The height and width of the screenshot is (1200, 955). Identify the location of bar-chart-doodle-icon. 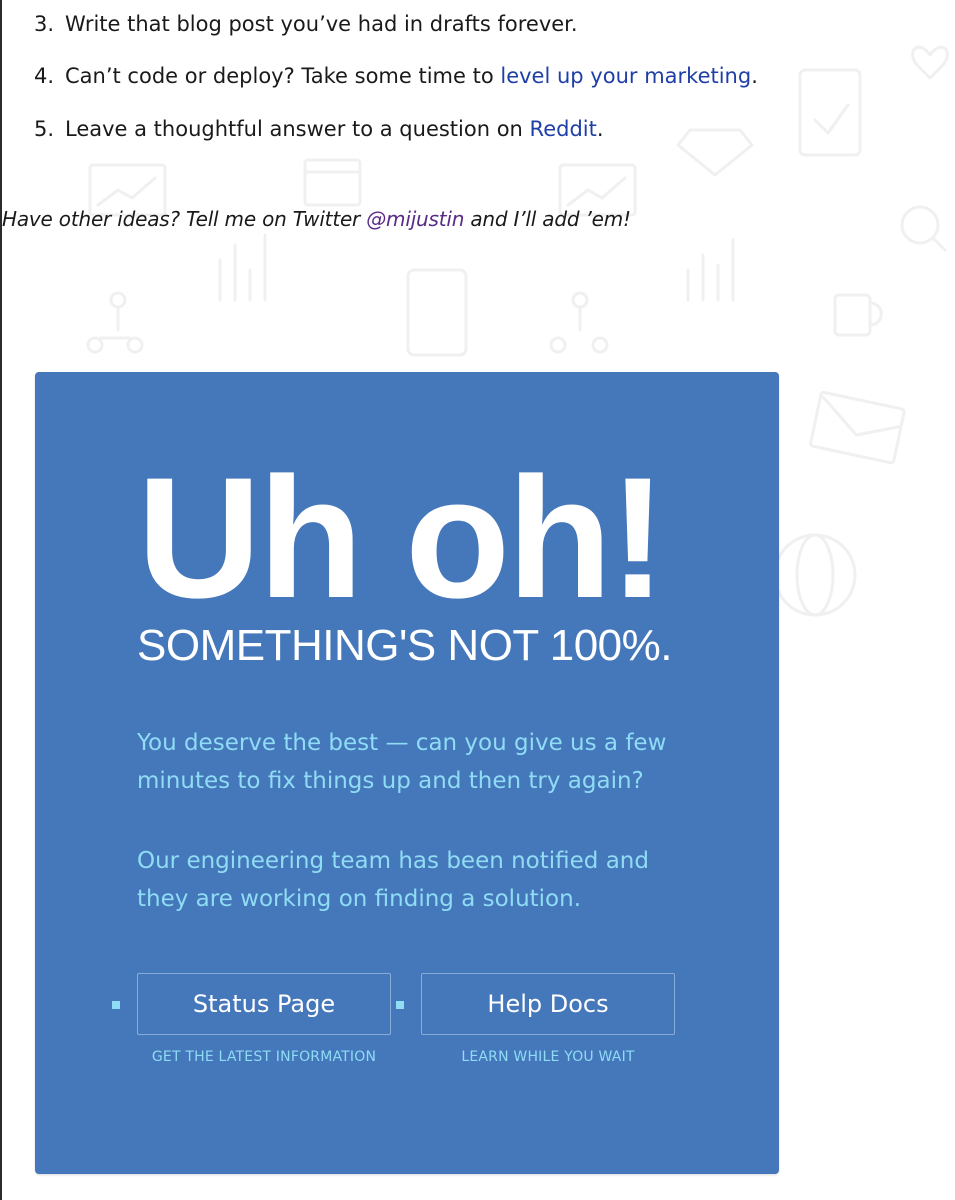
(242, 267).